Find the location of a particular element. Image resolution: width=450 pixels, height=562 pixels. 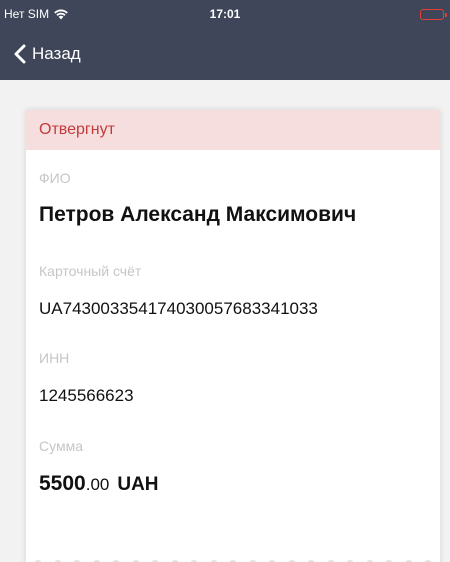

status-label: Отвергнут is located at coordinates (77, 129).